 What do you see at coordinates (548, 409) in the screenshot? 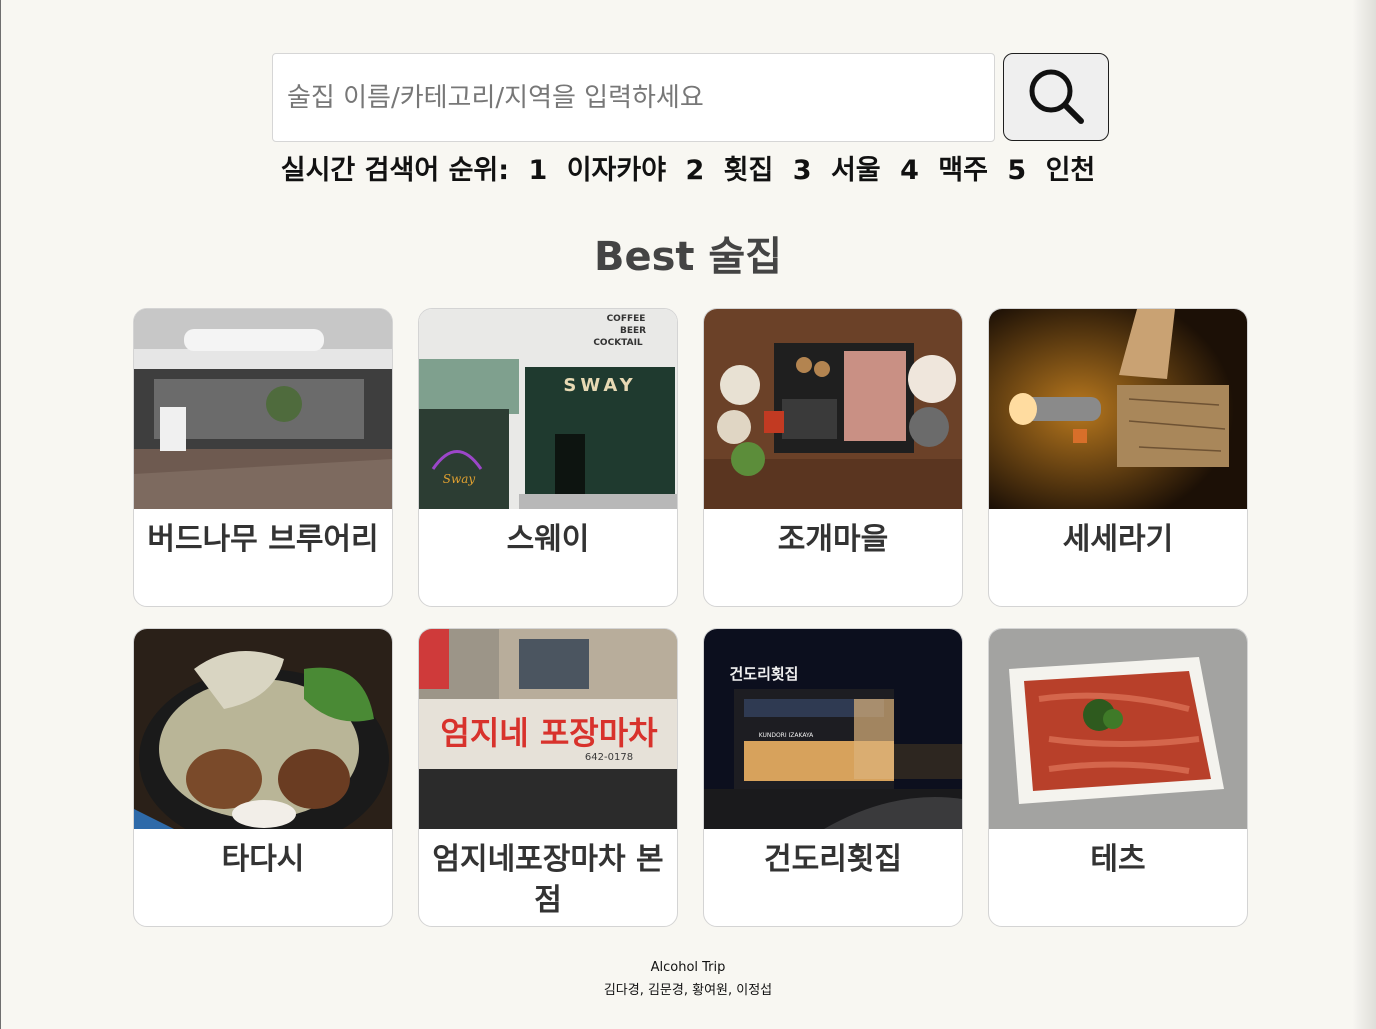
I see `bar-photo: SWAY COFFEE BEER COCKTAIL Sway` at bounding box center [548, 409].